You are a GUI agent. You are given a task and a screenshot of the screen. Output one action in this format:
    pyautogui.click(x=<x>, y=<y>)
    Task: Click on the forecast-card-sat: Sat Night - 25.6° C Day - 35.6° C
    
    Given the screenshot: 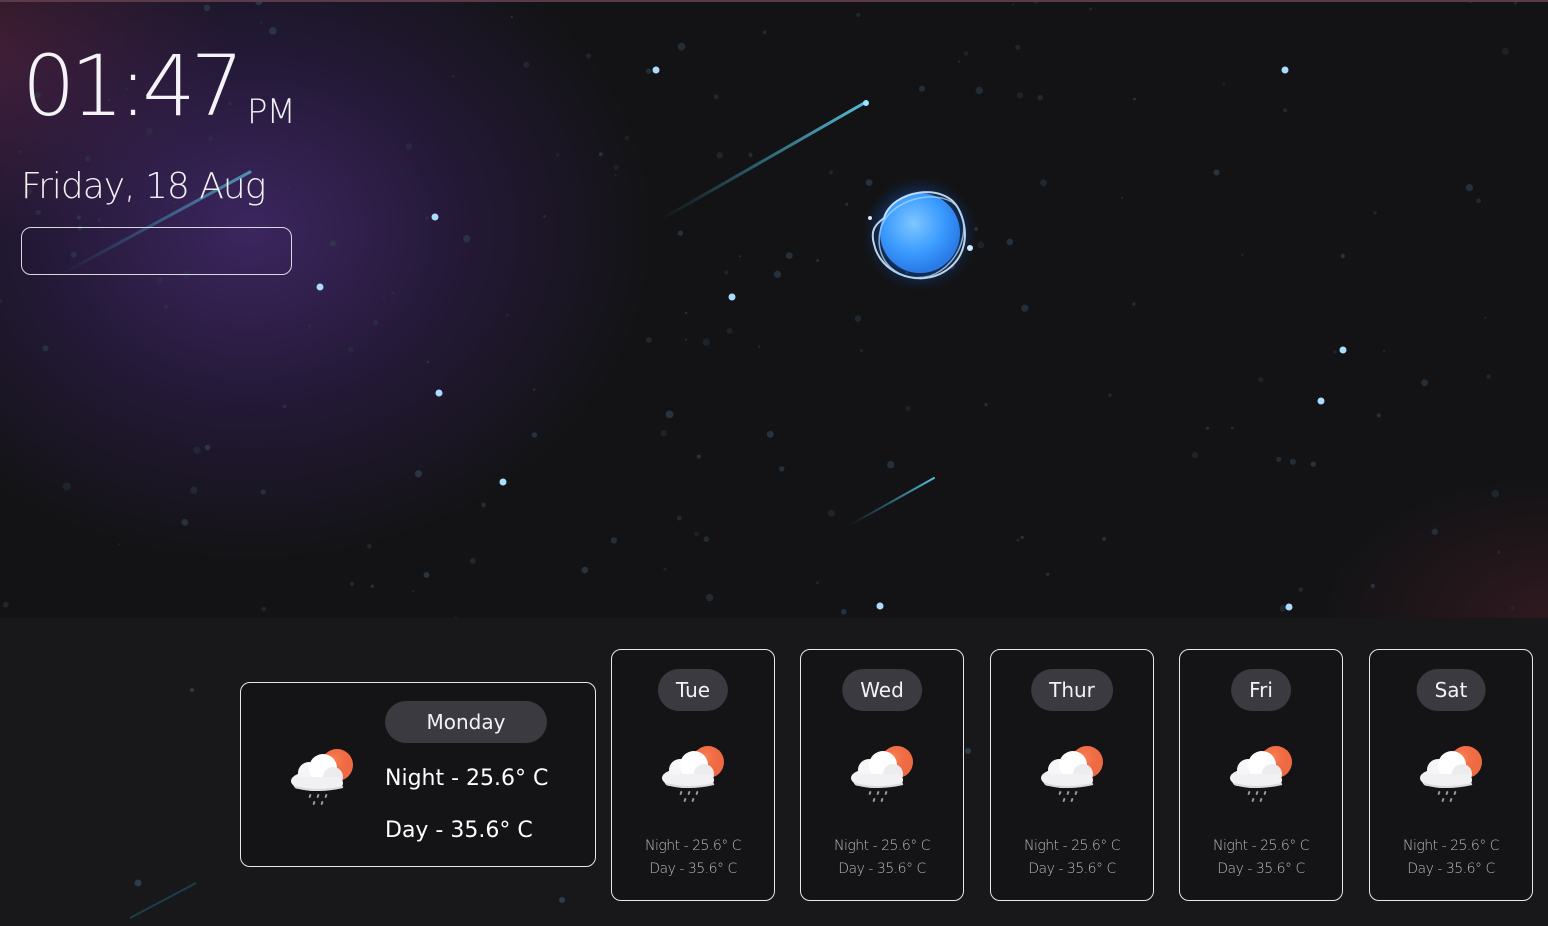 What is the action you would take?
    pyautogui.click(x=1451, y=775)
    